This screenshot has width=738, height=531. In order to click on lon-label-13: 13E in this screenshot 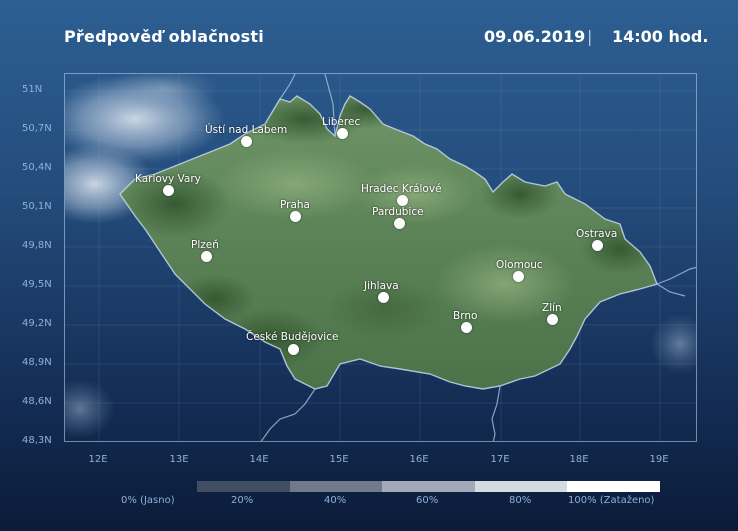, I will do `click(179, 459)`.